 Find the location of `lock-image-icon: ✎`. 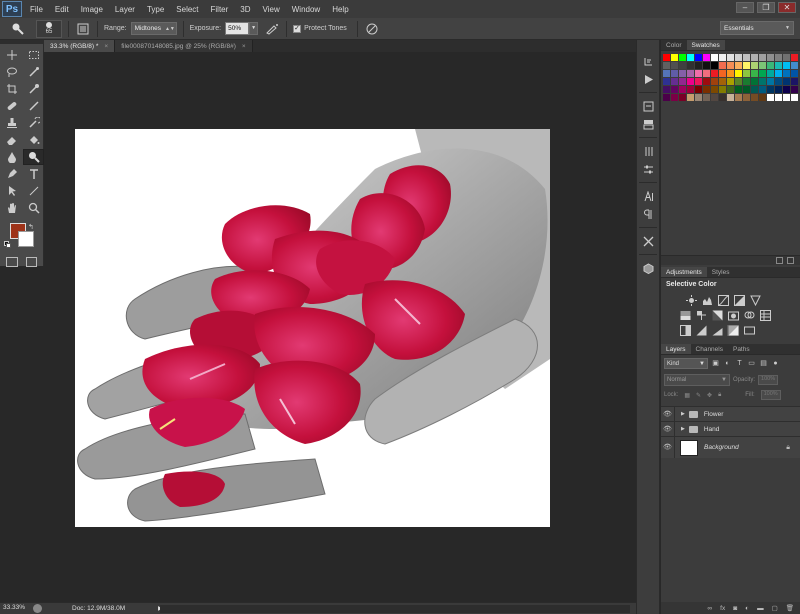

lock-image-icon: ✎ is located at coordinates (698, 395).